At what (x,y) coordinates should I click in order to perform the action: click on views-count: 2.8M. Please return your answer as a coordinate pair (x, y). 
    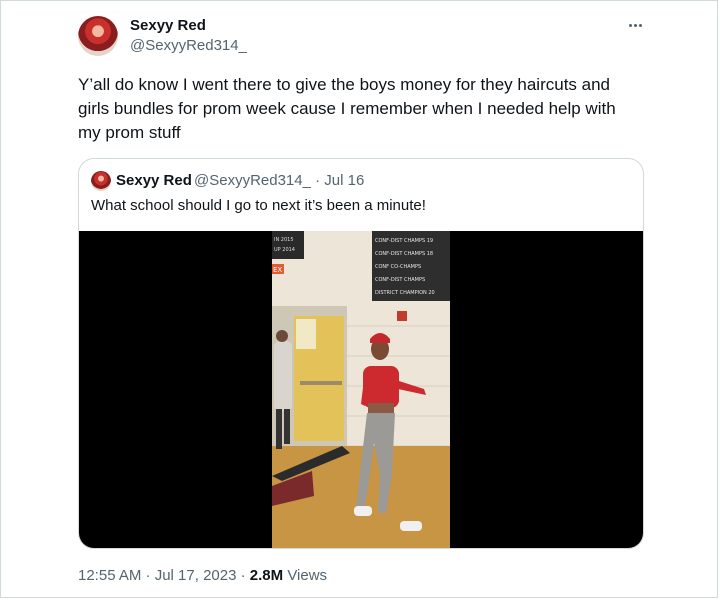
    Looking at the image, I should click on (266, 575).